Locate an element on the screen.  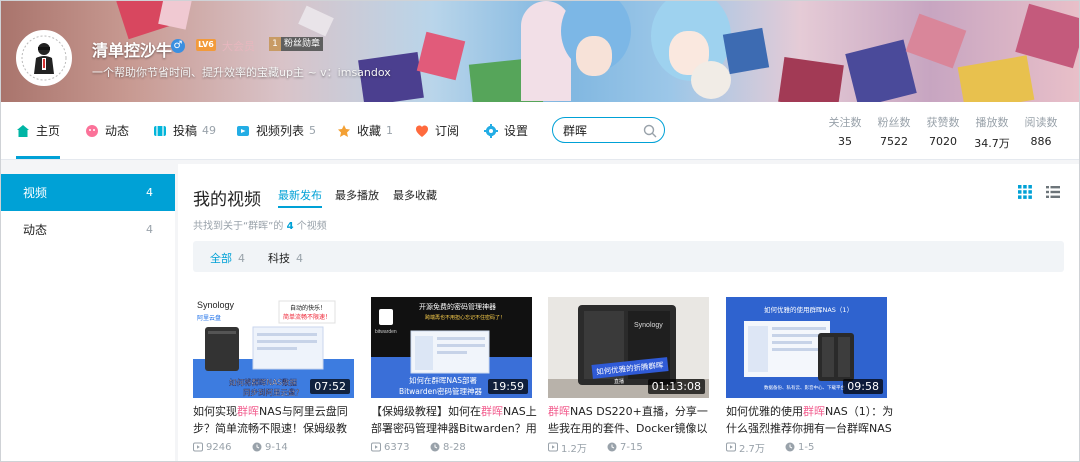
video-title: 如何实现群晖NAS与阿里云盘同步？简单流畅不限速！保姆级教 is located at coordinates (278, 420).